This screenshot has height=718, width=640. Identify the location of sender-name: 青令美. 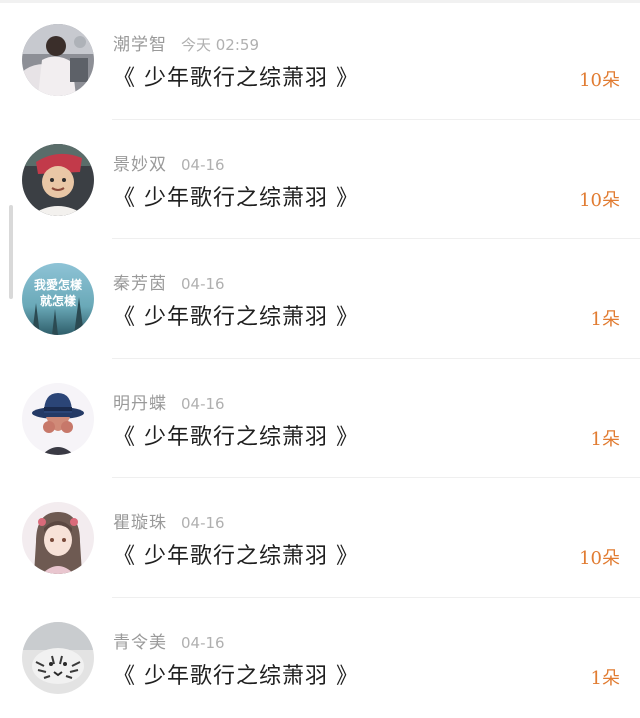
(140, 643).